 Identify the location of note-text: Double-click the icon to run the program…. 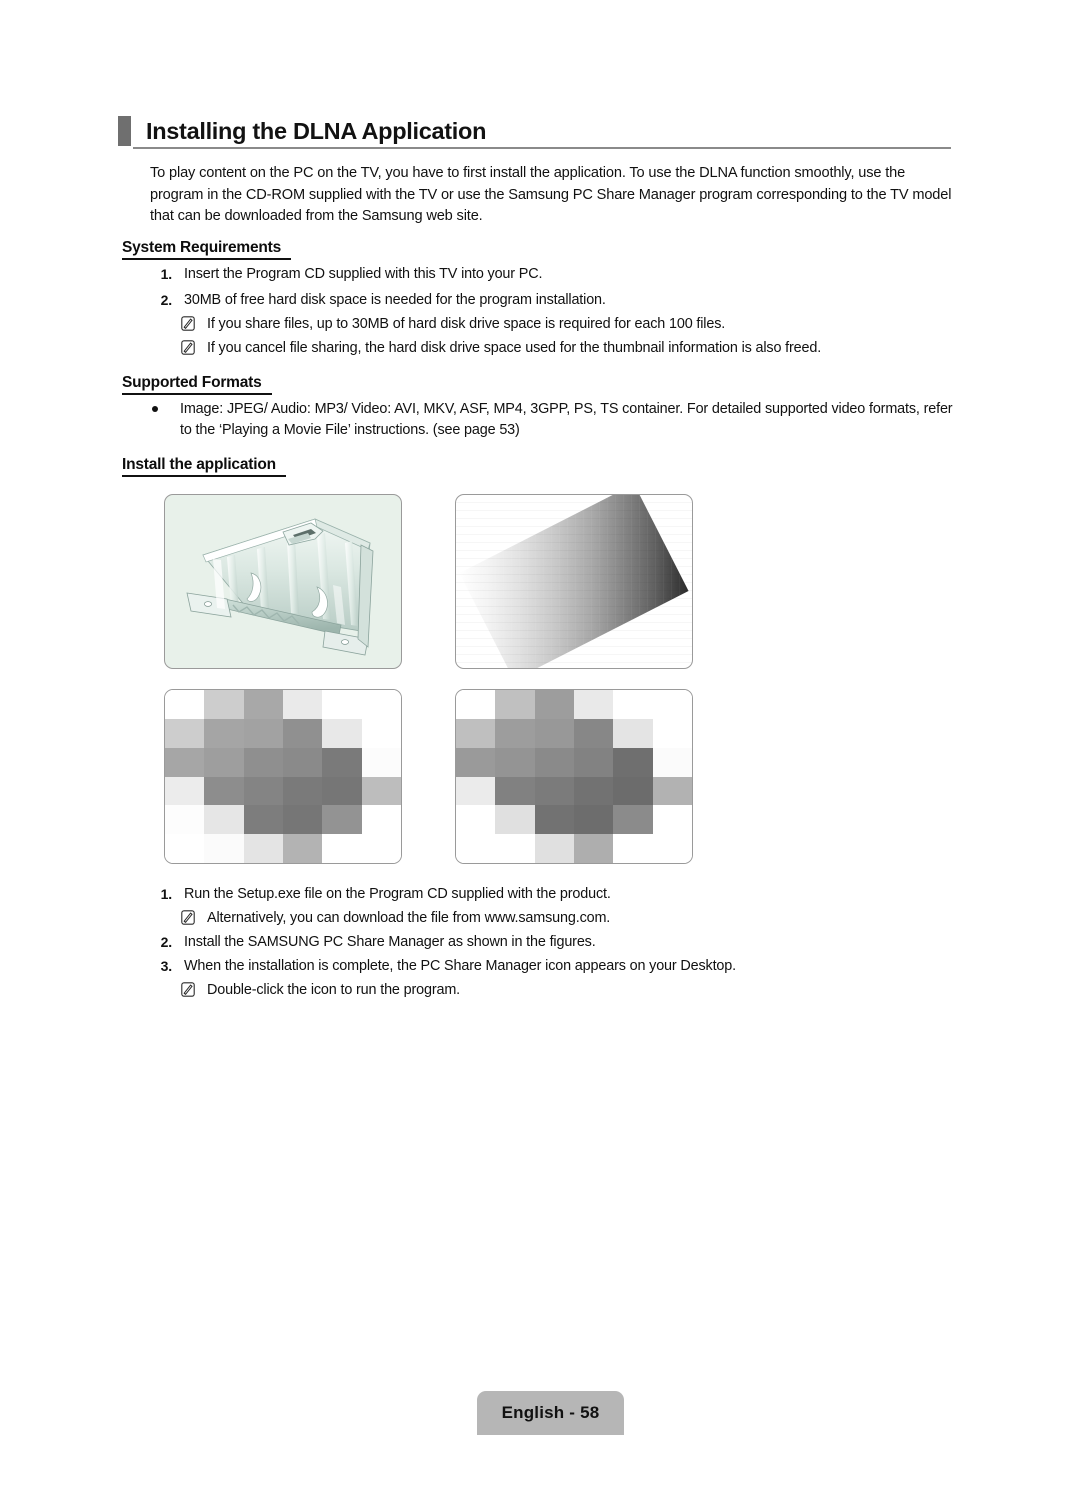
(334, 990).